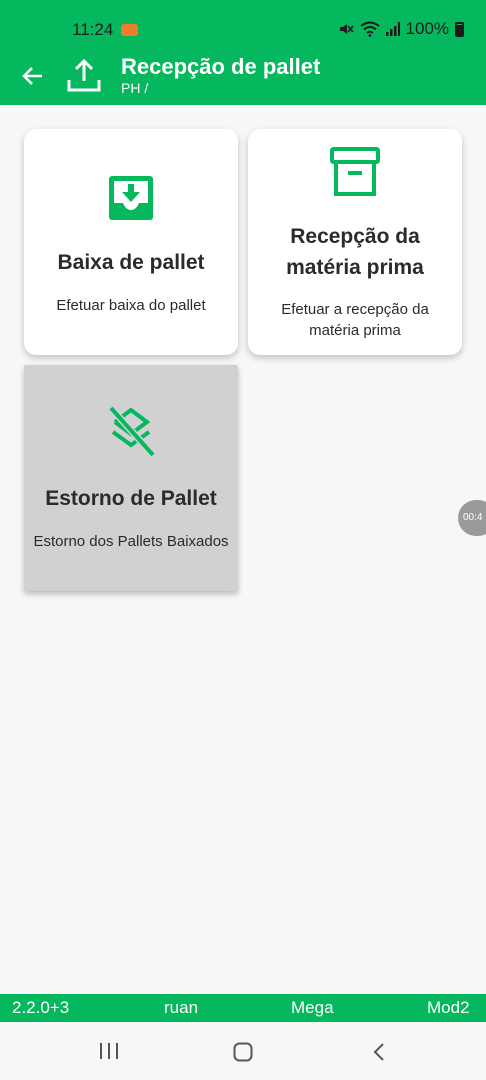 The width and height of the screenshot is (486, 1080). What do you see at coordinates (448, 1007) in the screenshot?
I see `module-name: Mod2` at bounding box center [448, 1007].